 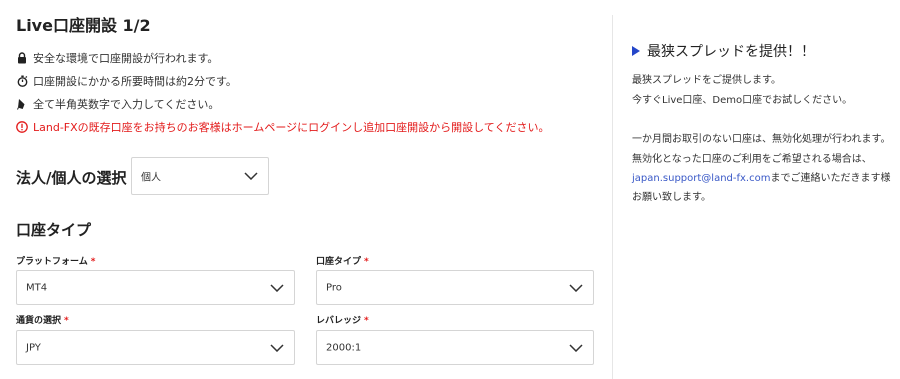 I want to click on inactive-notice-line-1: 一か月間お取引のない口座は、無効化処理が行われます。, so click(x=761, y=139).